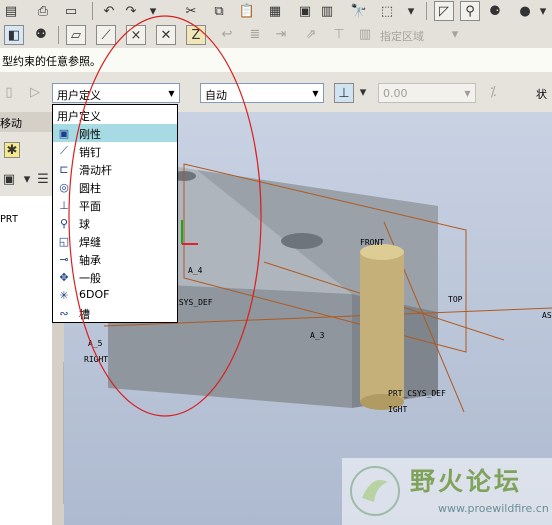 This screenshot has height=525, width=552. I want to click on select-box-icon: ⬚, so click(387, 11).